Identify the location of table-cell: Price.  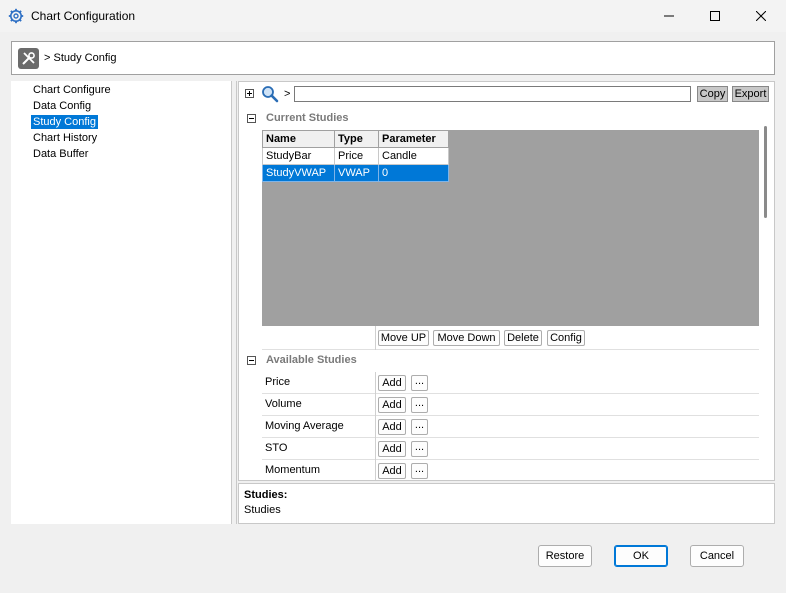
(356, 156).